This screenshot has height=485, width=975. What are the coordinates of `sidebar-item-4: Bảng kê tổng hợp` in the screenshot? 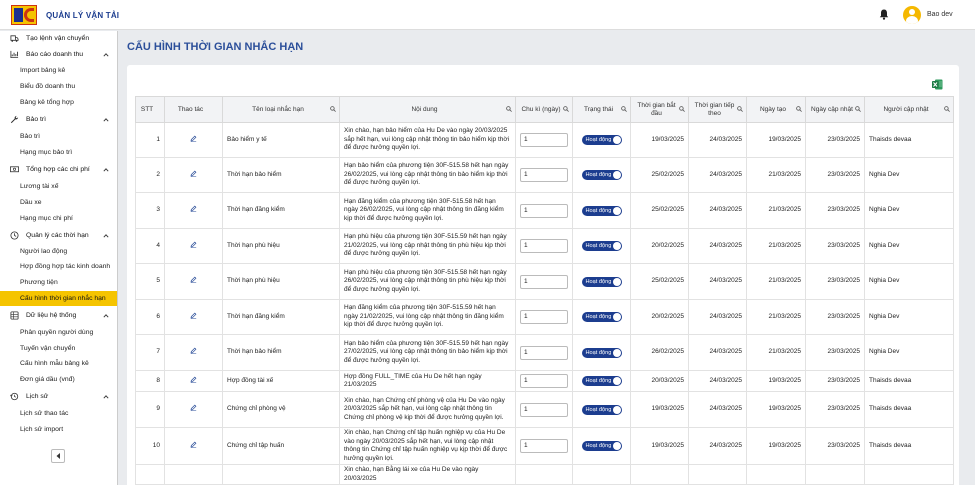 It's located at (59, 102).